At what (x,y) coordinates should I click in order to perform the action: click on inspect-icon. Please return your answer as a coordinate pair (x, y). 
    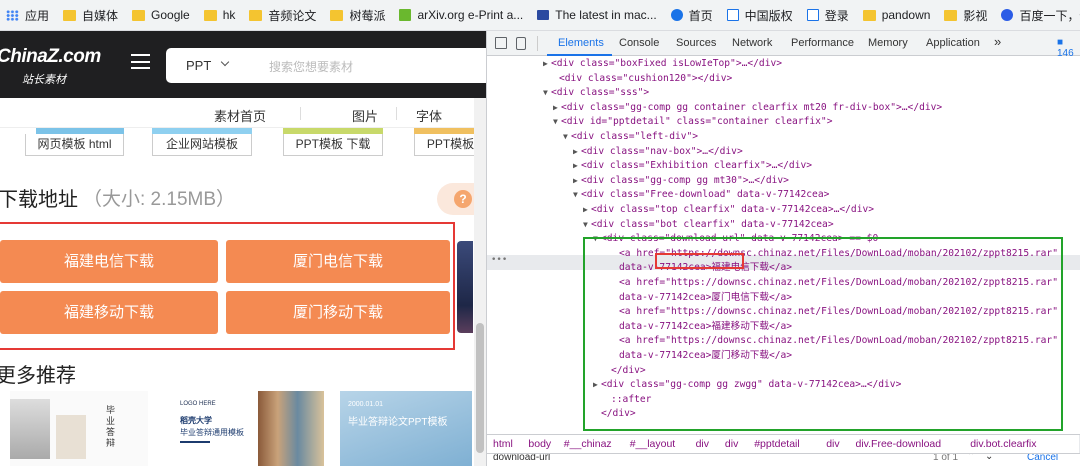
    Looking at the image, I should click on (501, 43).